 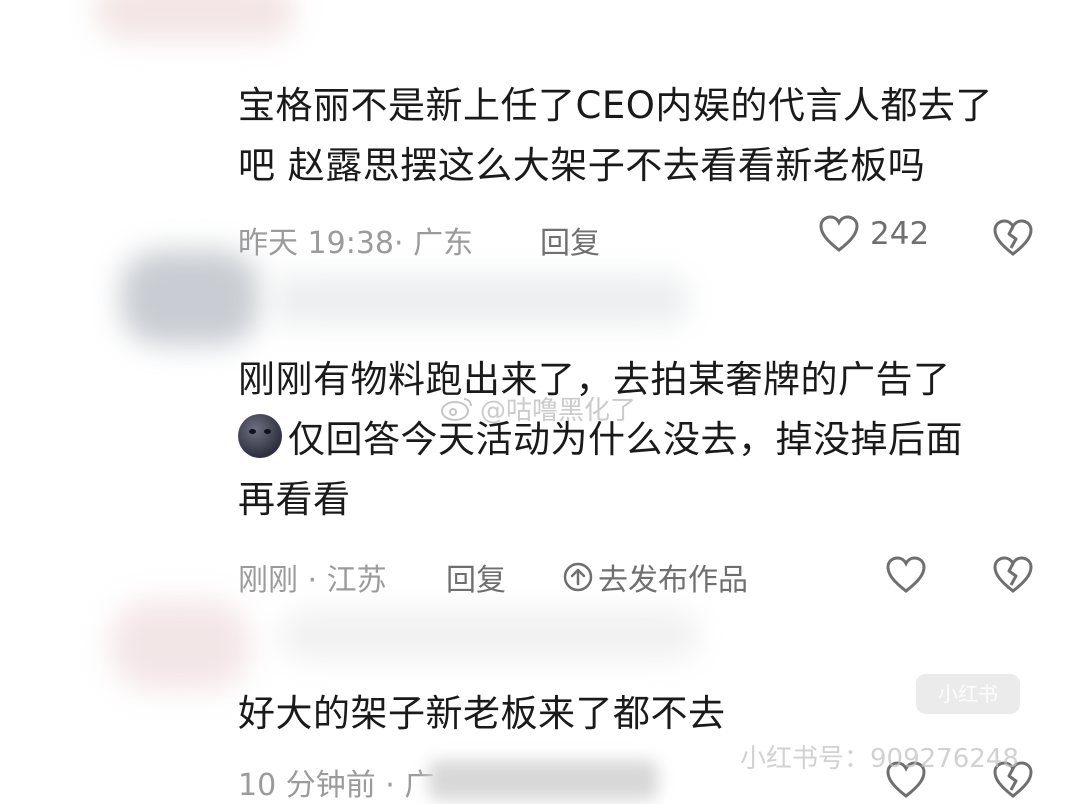 I want to click on like-button: 242, so click(x=873, y=234).